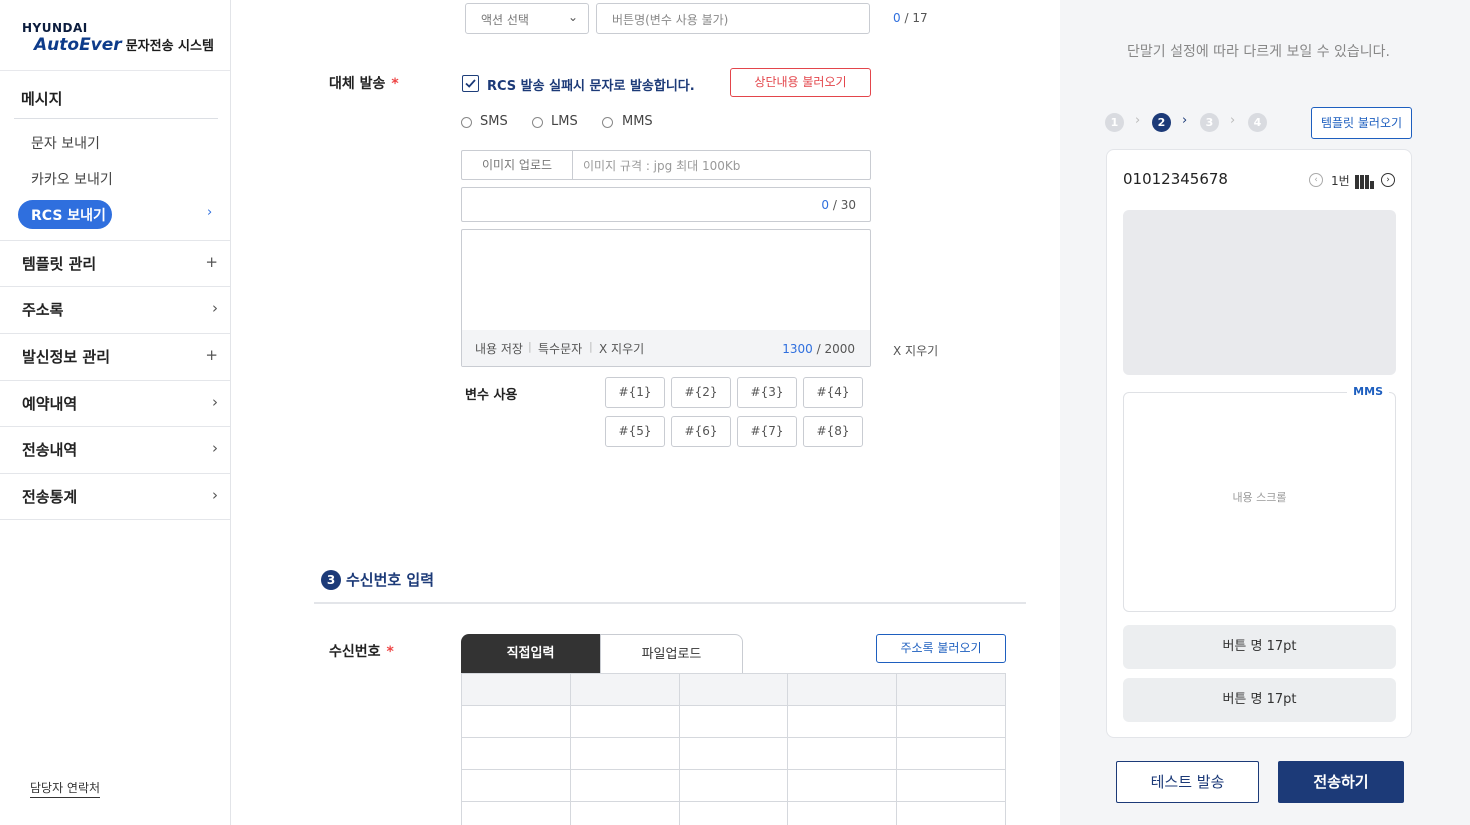 The height and width of the screenshot is (825, 1470). Describe the element at coordinates (800, 82) in the screenshot. I see `load-above-button: 상단내용 불러오기` at that location.